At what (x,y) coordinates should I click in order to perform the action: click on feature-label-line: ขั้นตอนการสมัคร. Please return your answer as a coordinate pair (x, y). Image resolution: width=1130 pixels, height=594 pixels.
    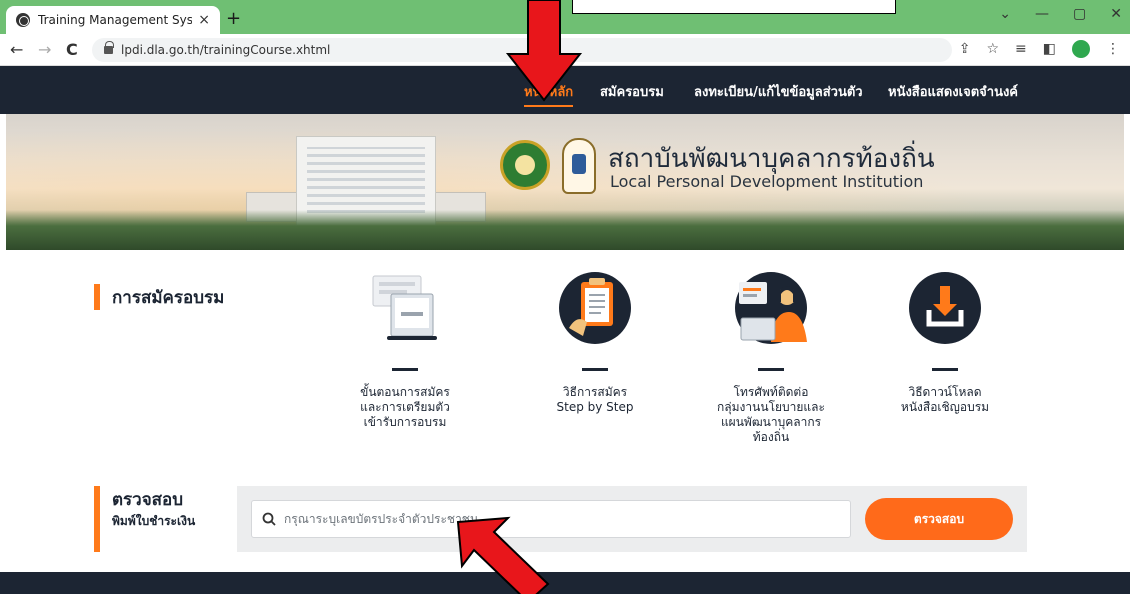
    Looking at the image, I should click on (405, 392).